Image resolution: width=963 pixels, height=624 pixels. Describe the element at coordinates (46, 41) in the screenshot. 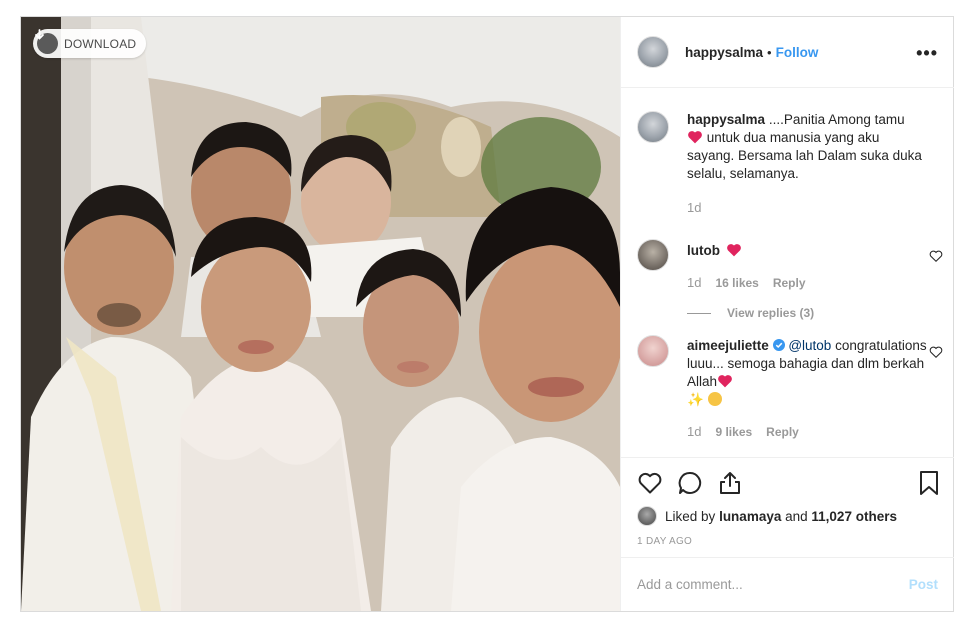

I see `download-icon` at that location.